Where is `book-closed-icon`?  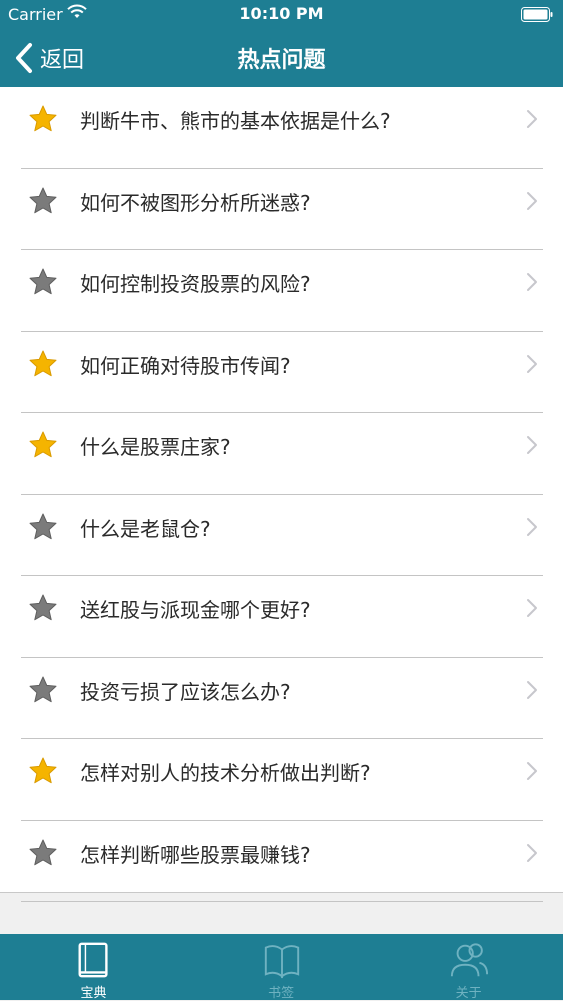 book-closed-icon is located at coordinates (93, 960).